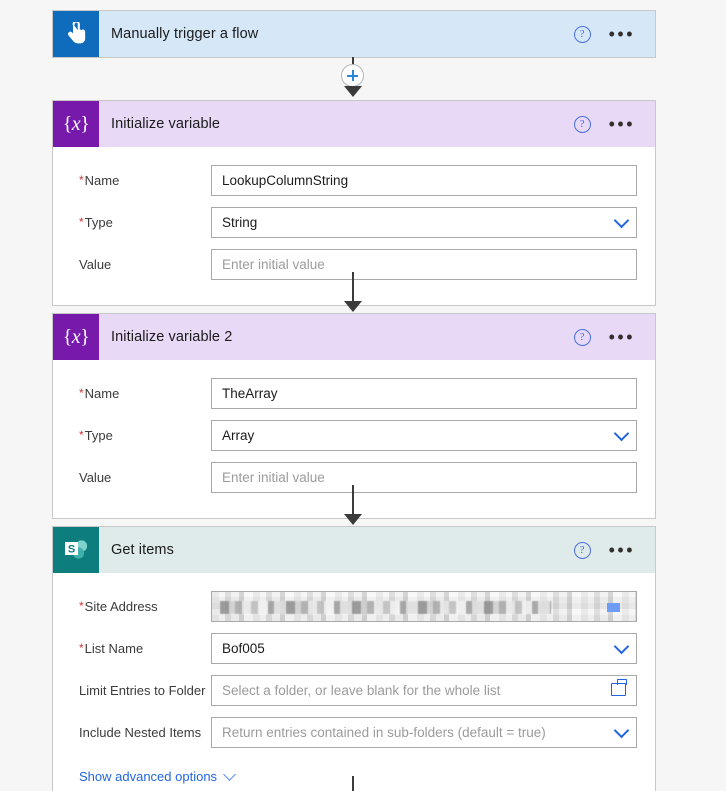  Describe the element at coordinates (76, 550) in the screenshot. I see `sharepoint-icon: S` at that location.